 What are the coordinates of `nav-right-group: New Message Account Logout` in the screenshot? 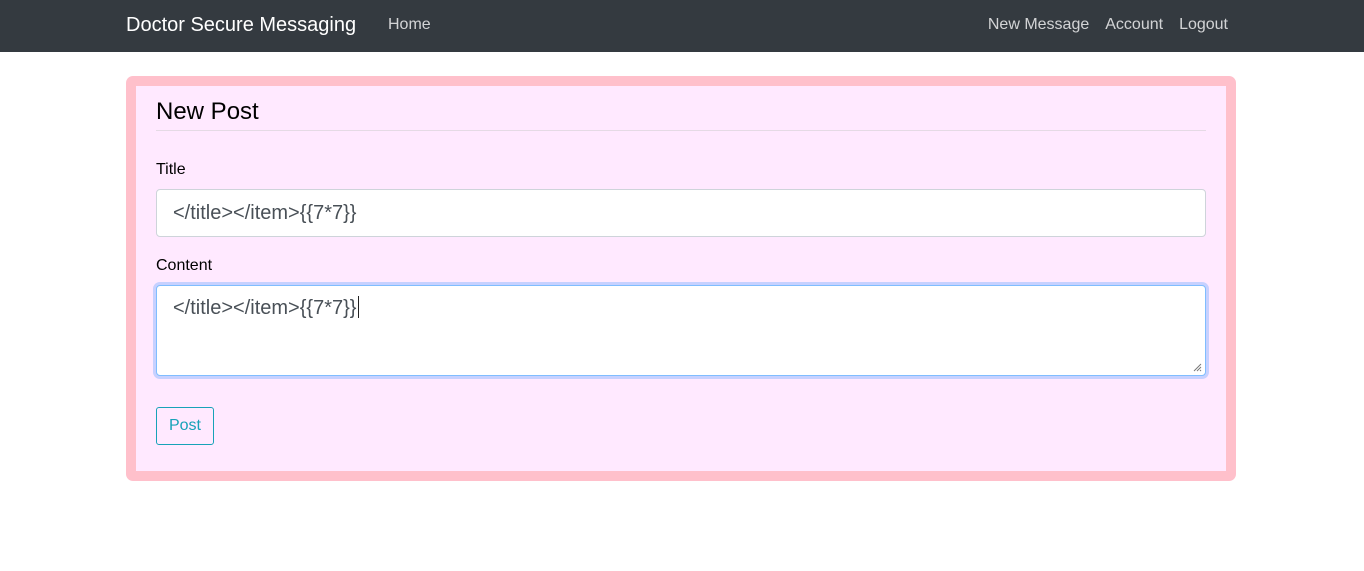 It's located at (1108, 25).